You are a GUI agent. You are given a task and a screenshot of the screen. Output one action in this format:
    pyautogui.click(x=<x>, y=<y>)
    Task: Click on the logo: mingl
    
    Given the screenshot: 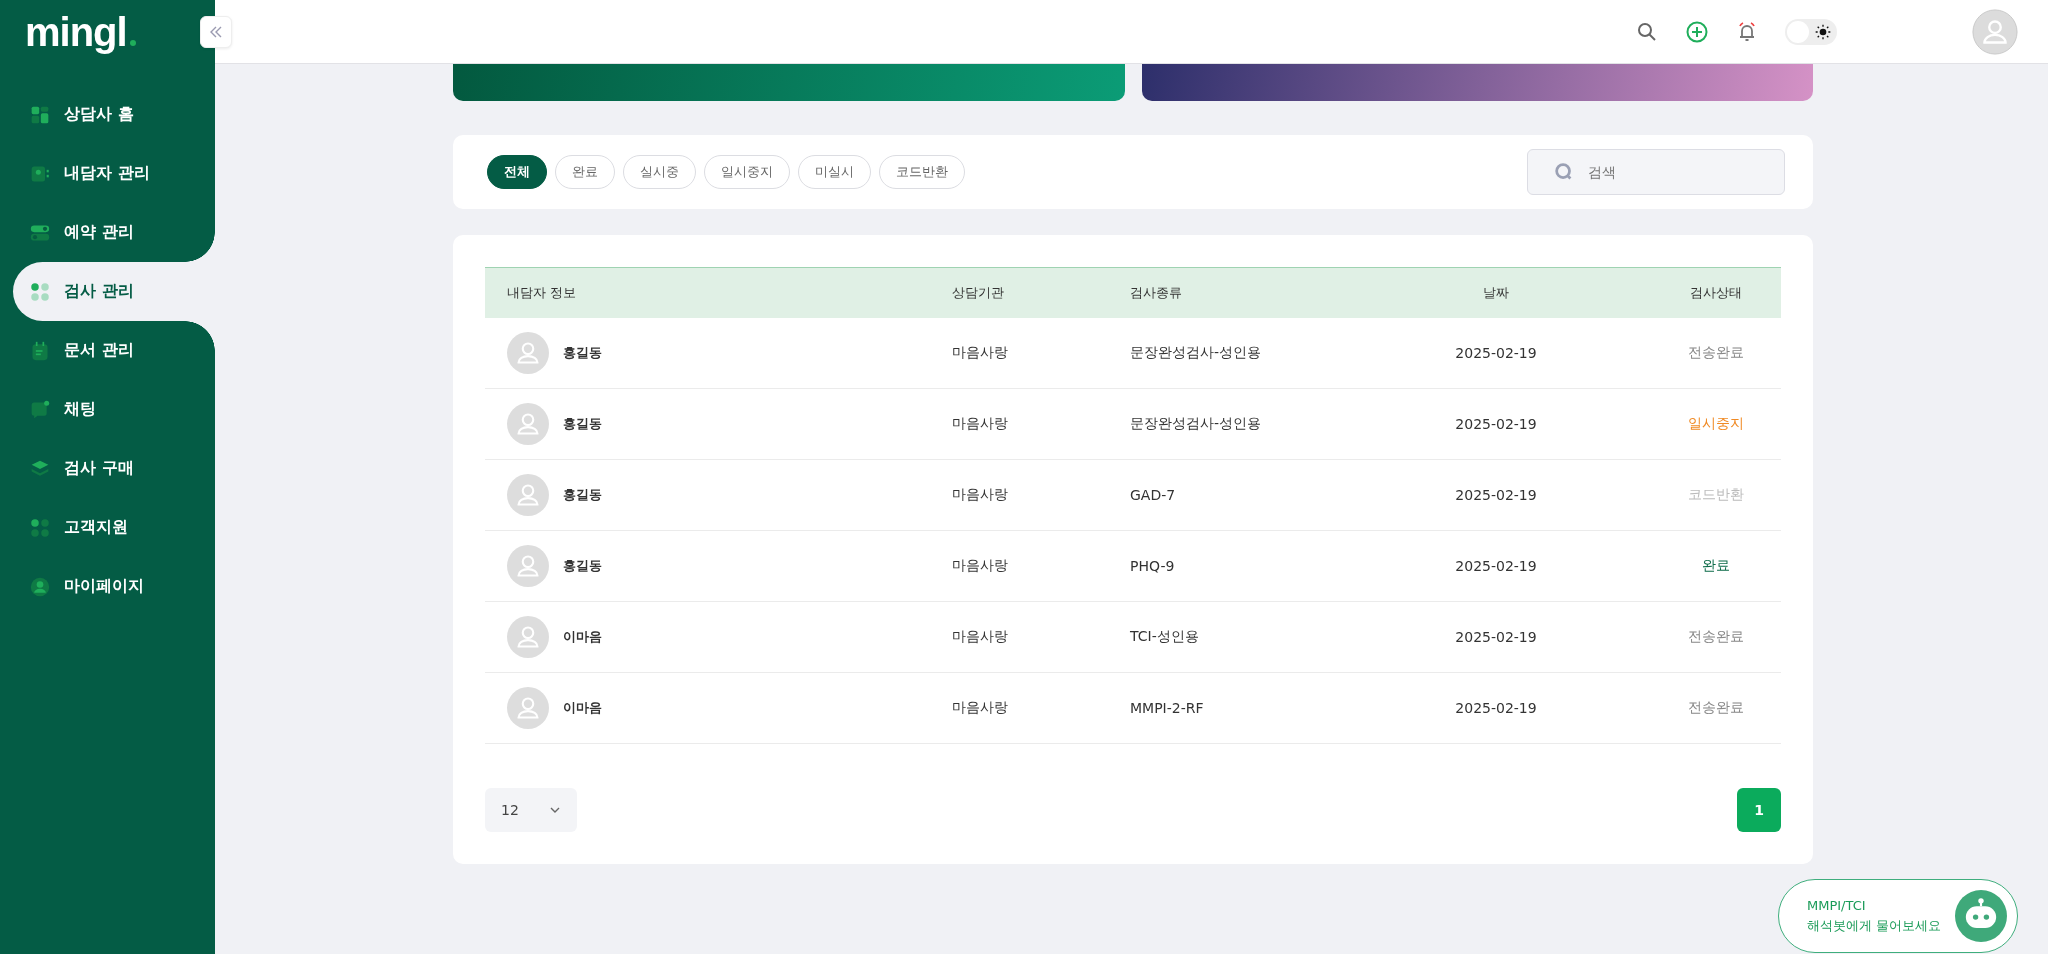 What is the action you would take?
    pyautogui.click(x=80, y=31)
    